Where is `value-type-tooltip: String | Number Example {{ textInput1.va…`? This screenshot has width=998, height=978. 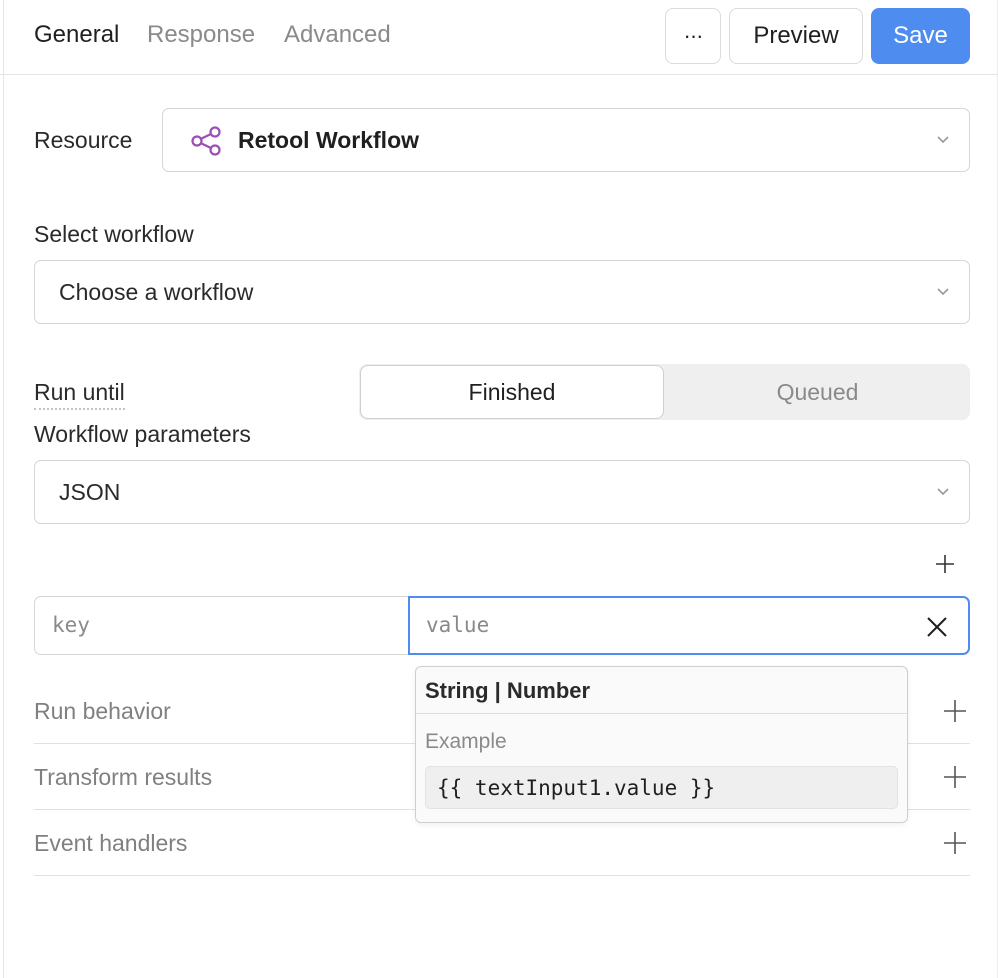
value-type-tooltip: String | Number Example {{ textInput1.va… is located at coordinates (661, 744).